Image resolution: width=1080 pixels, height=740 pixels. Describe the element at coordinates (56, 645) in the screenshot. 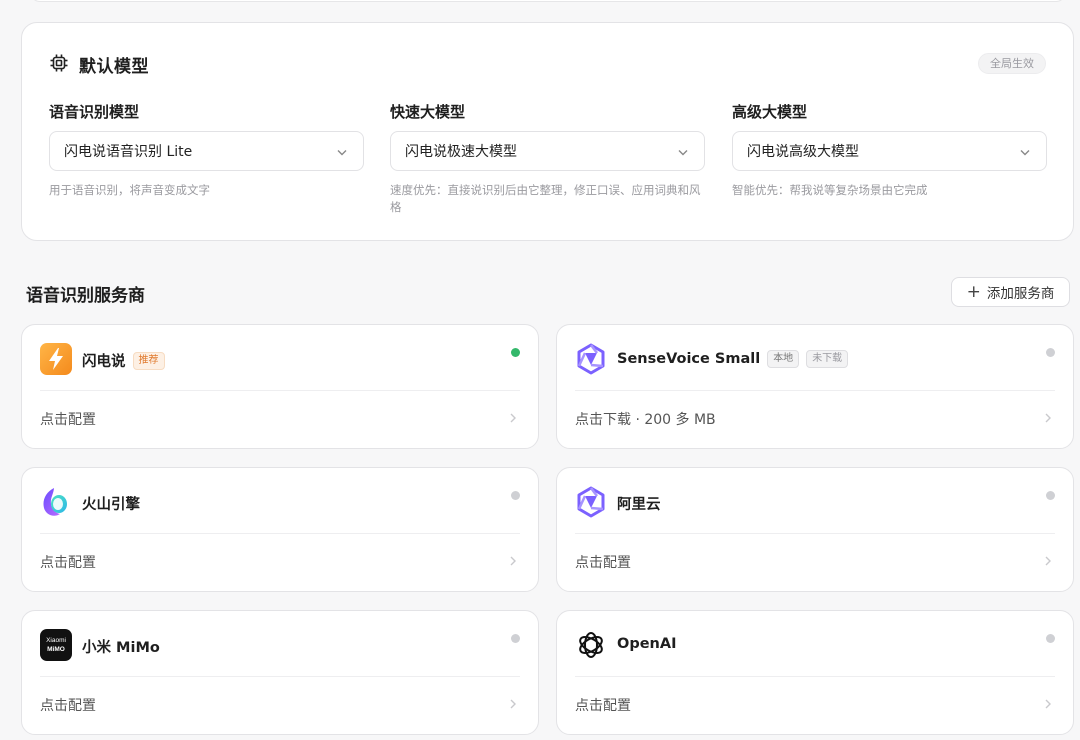

I see `xiaomi-mimo-icon: Xiaomi MiMO` at that location.